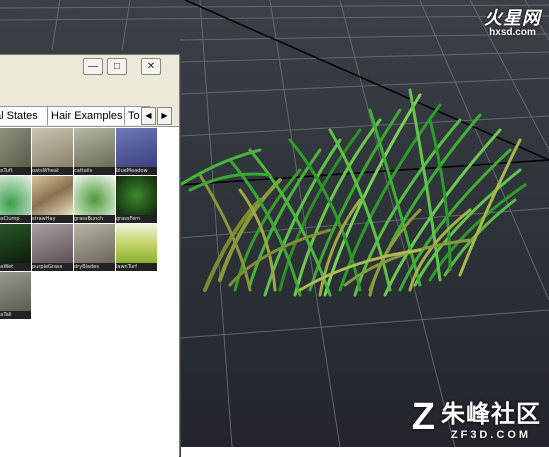 The width and height of the screenshot is (549, 457). I want to click on thumbnail-grassBunch: grassBunch, so click(94, 199).